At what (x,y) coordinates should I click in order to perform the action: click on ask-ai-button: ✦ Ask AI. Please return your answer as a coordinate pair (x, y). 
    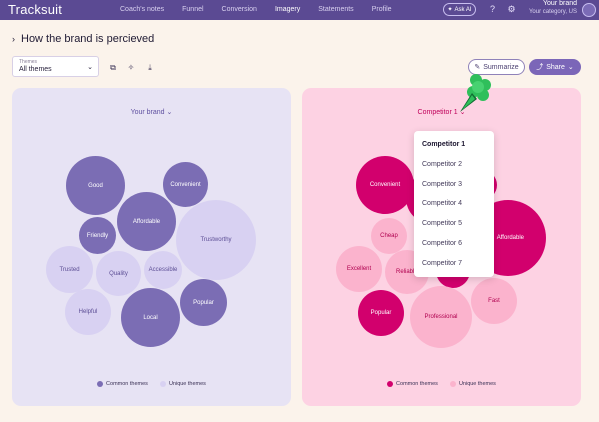
    Looking at the image, I should click on (459, 9).